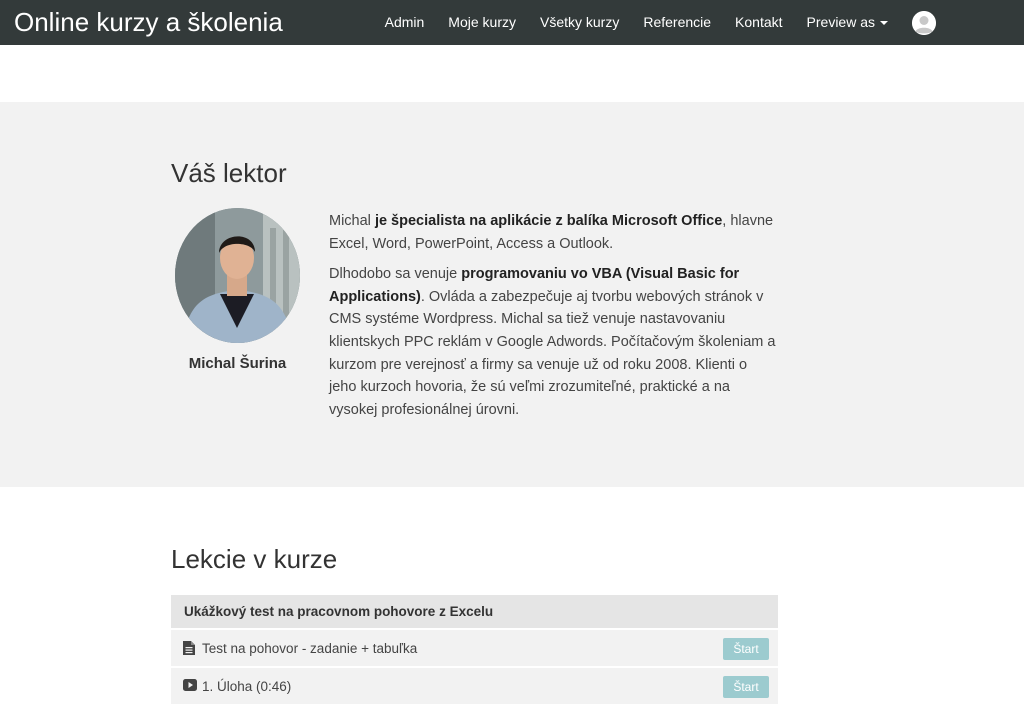  What do you see at coordinates (190, 686) in the screenshot?
I see `video-icon` at bounding box center [190, 686].